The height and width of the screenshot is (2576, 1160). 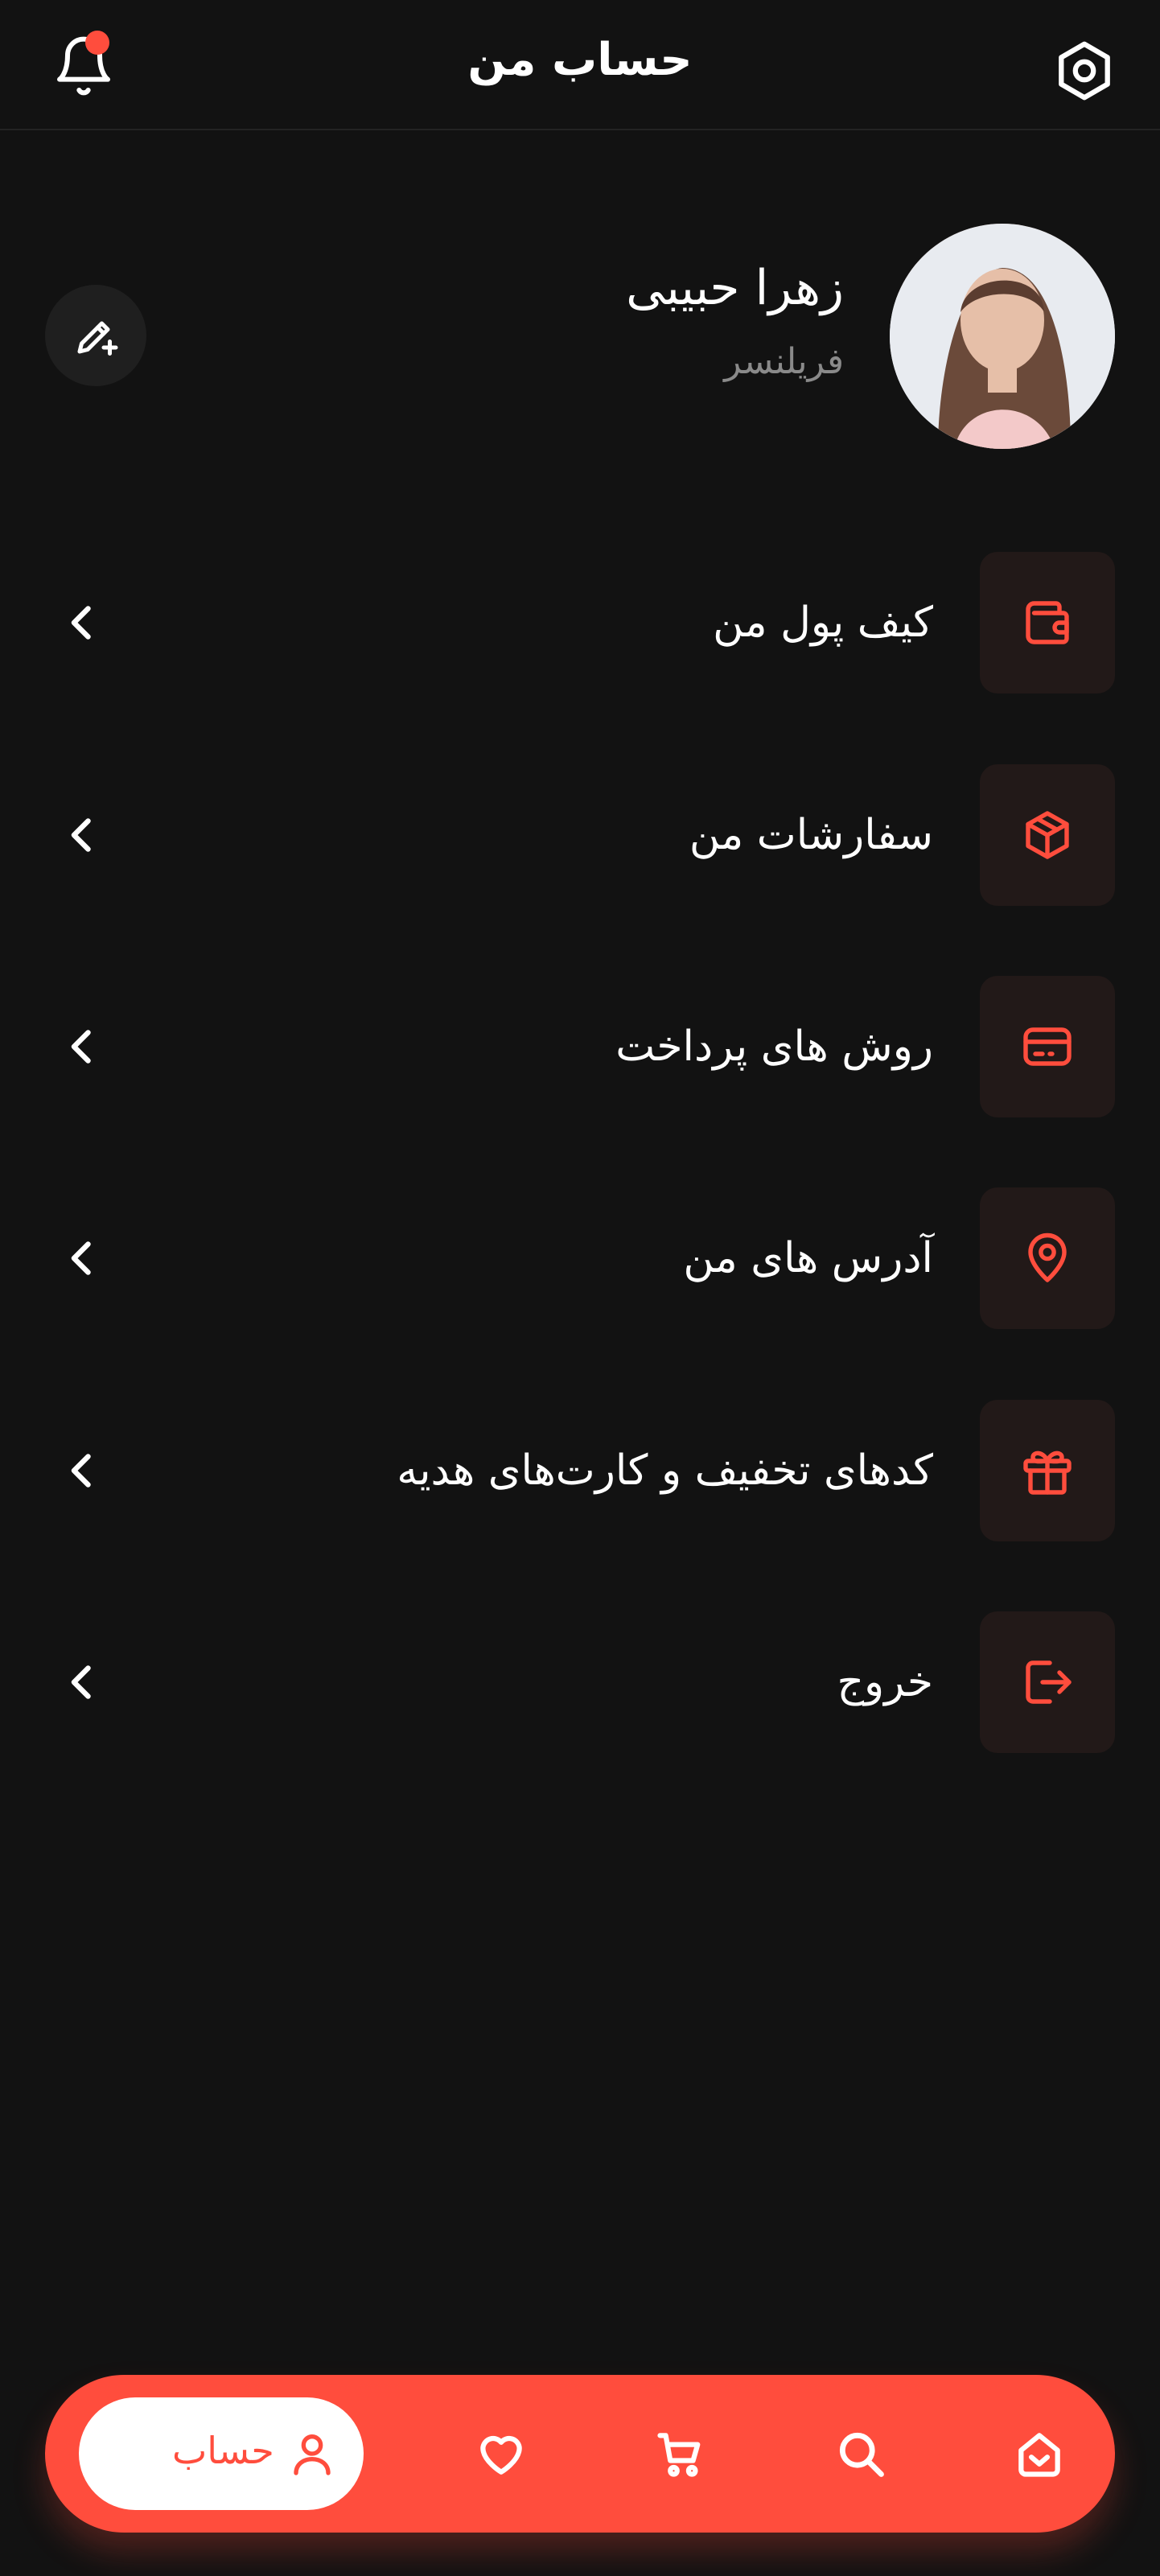 I want to click on menu-item-payment-methods: روش های پرداخت, so click(x=580, y=1046).